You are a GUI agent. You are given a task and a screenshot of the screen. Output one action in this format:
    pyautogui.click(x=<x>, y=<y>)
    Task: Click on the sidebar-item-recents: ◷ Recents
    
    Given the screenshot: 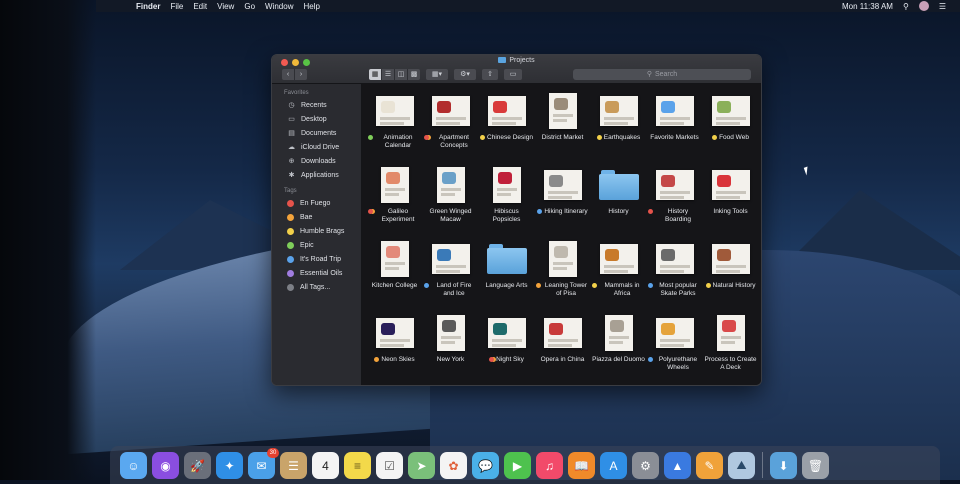 What is the action you would take?
    pyautogui.click(x=316, y=105)
    